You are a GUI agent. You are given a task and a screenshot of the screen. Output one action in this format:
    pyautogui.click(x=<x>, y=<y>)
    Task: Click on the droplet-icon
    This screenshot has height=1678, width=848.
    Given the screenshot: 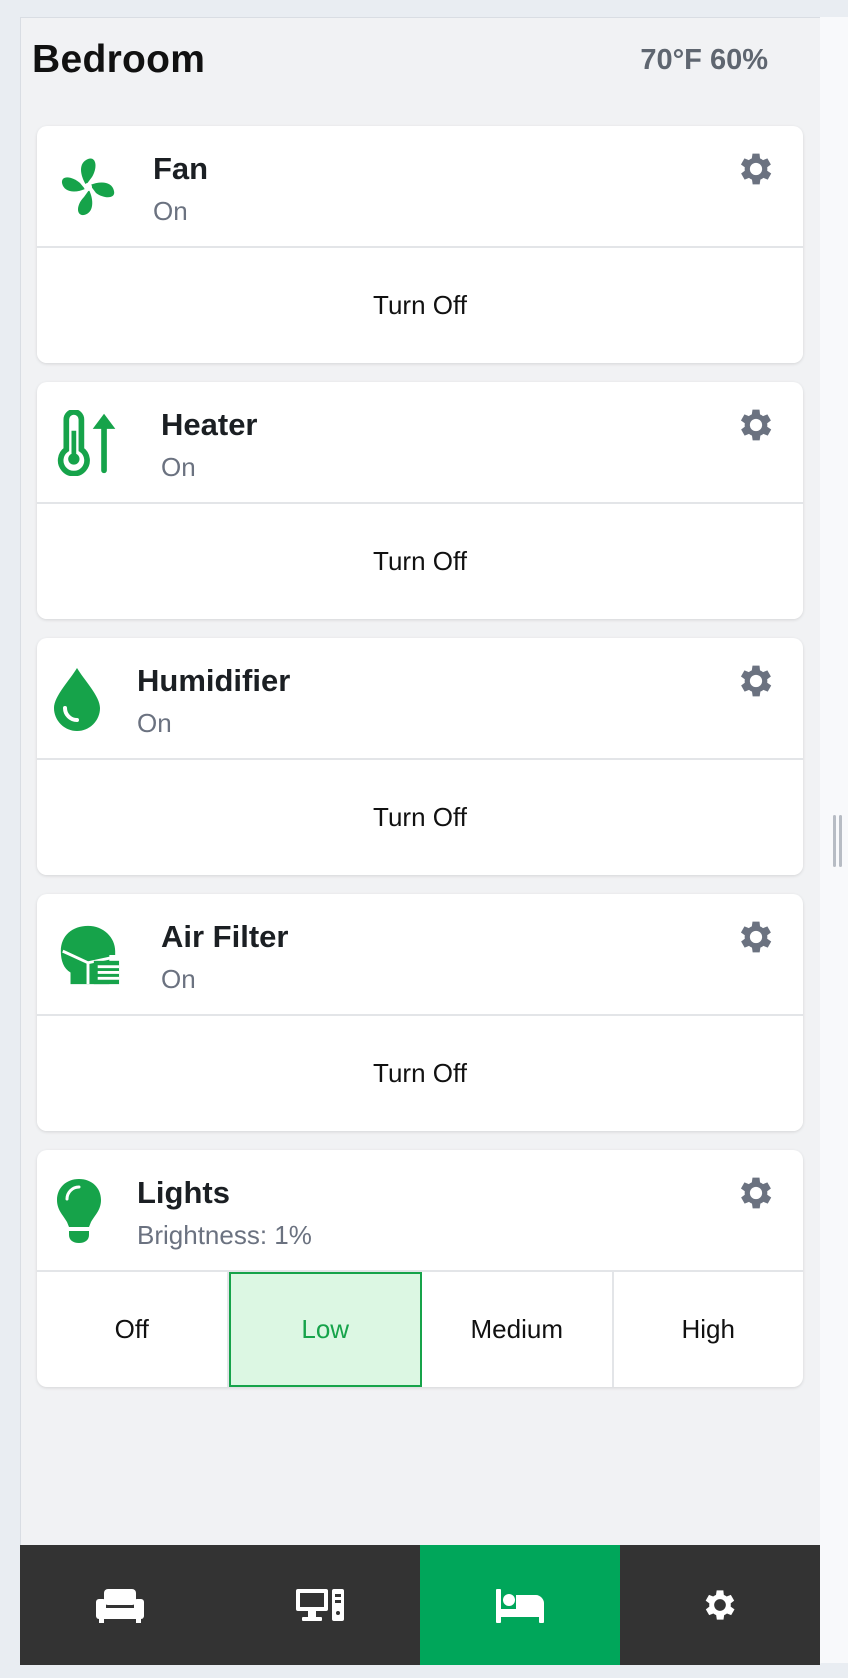 What is the action you would take?
    pyautogui.click(x=77, y=699)
    